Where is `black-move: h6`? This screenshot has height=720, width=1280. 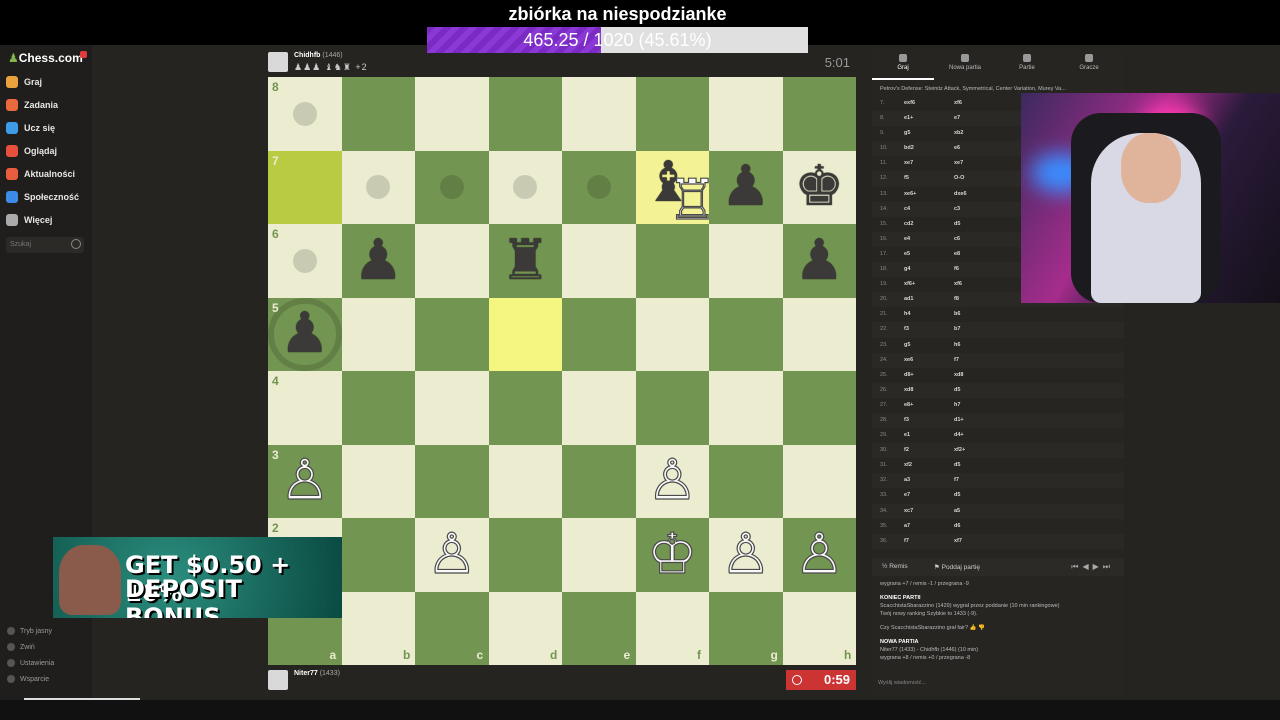 black-move: h6 is located at coordinates (957, 345).